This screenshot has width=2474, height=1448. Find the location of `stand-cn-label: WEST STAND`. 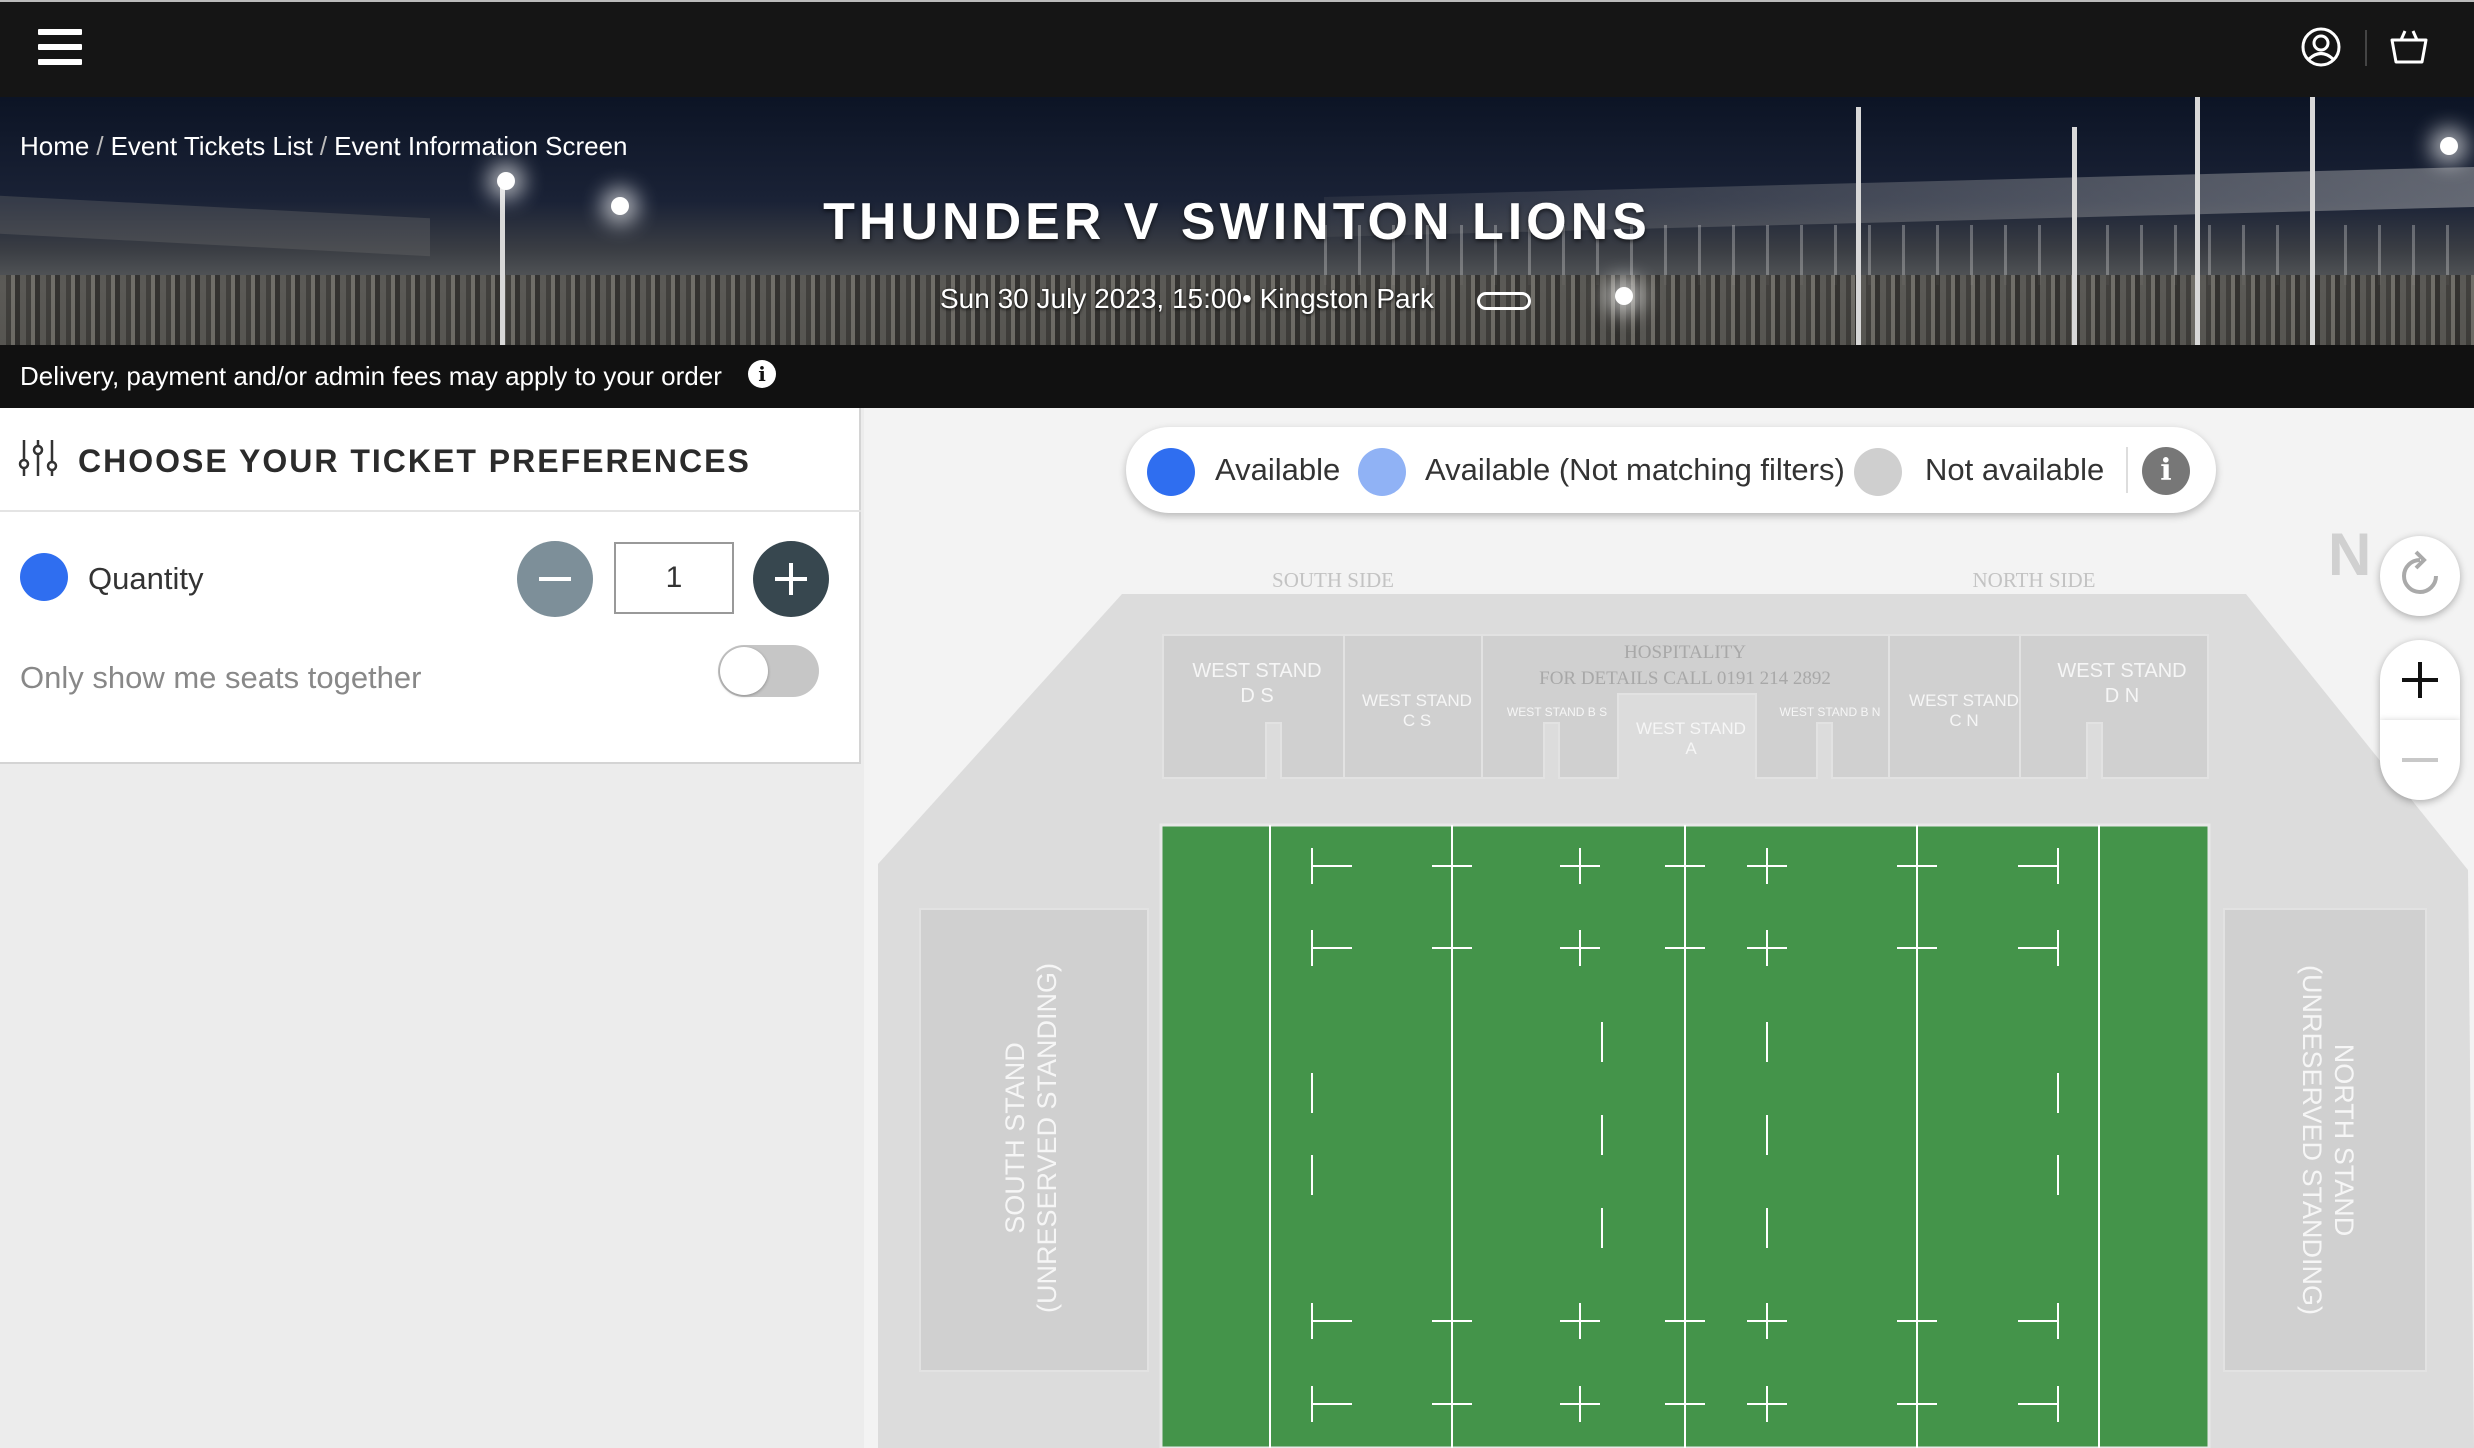

stand-cn-label: WEST STAND is located at coordinates (1964, 700).